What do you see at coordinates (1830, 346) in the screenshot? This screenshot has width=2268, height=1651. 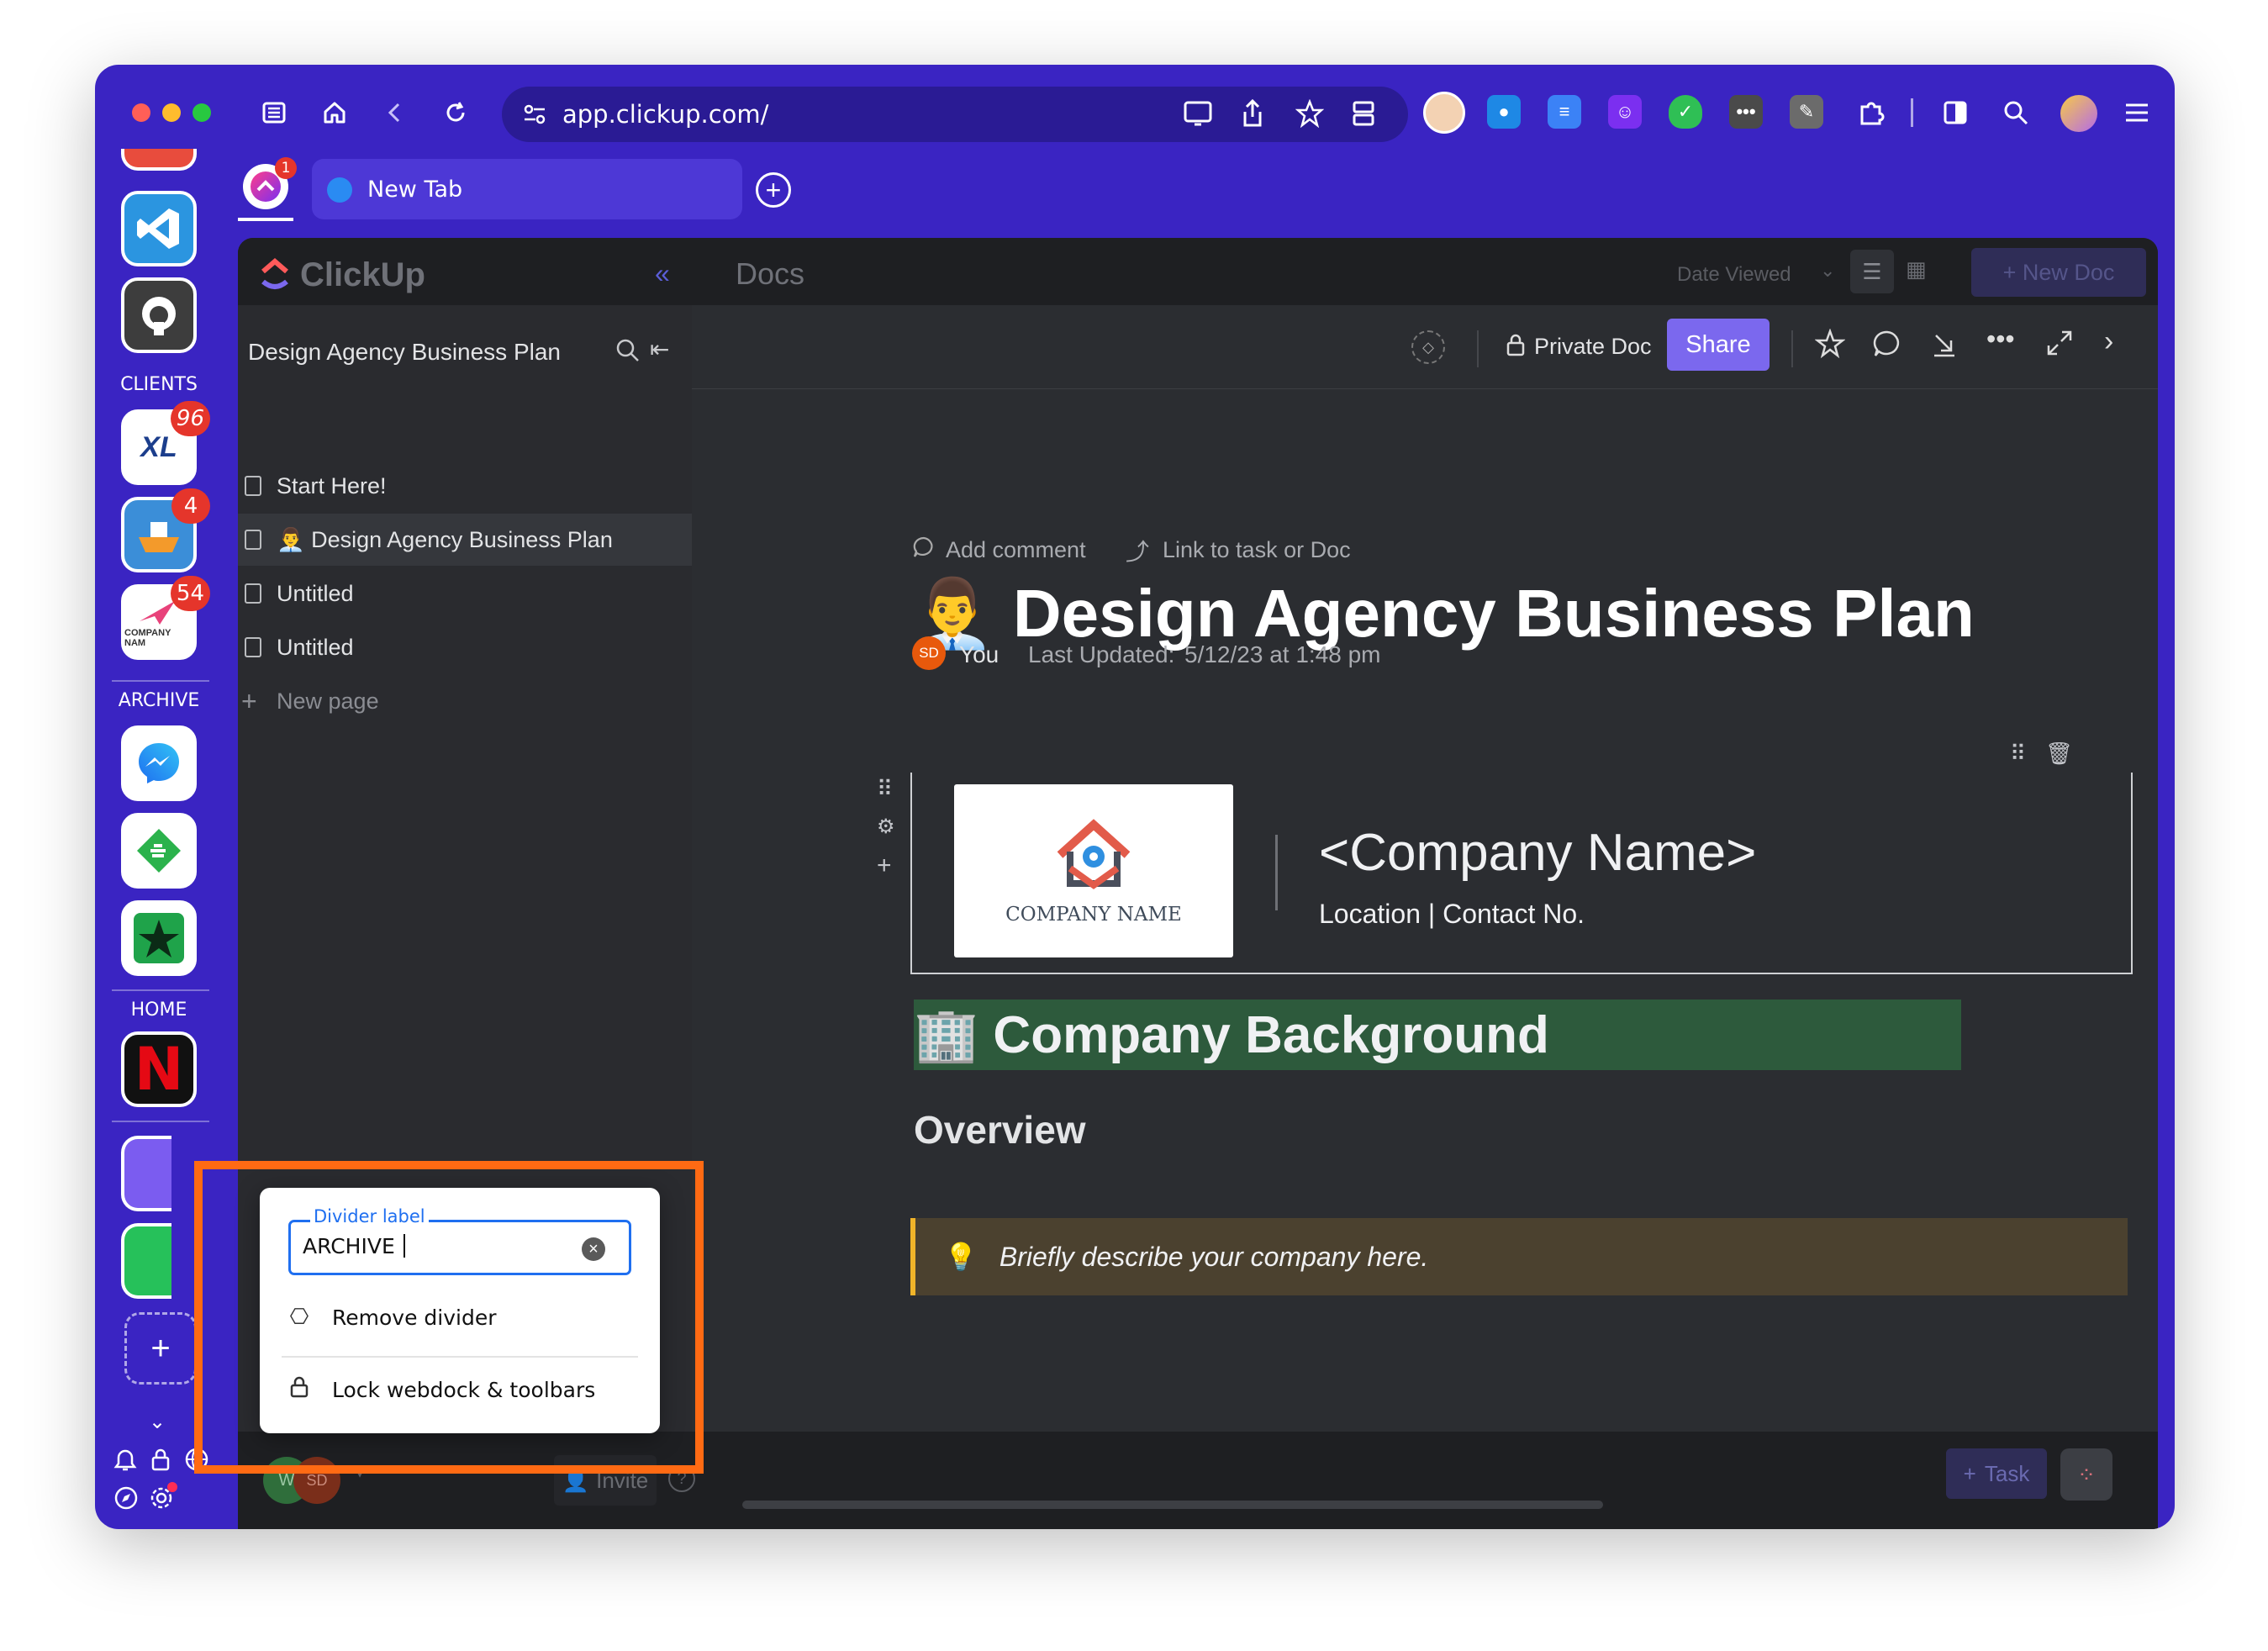 I see `favorite-star-icon` at bounding box center [1830, 346].